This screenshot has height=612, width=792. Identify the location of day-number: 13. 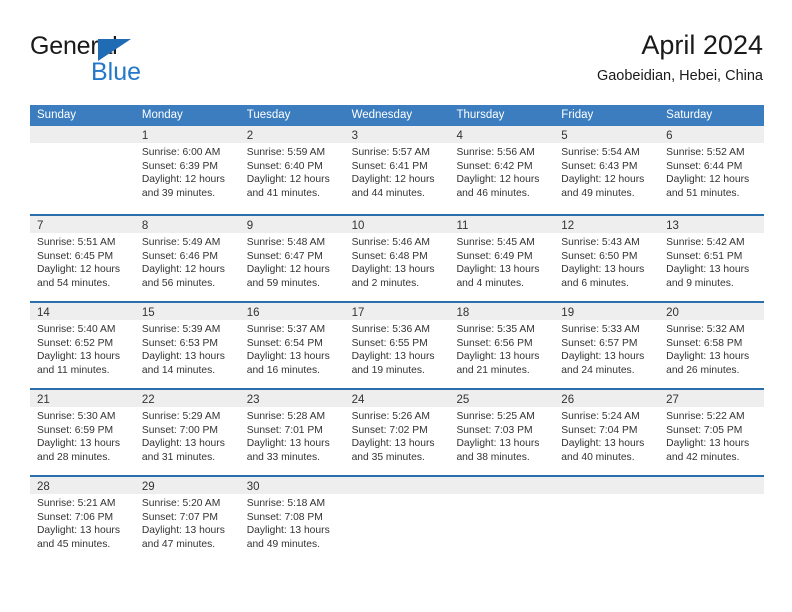
(672, 226).